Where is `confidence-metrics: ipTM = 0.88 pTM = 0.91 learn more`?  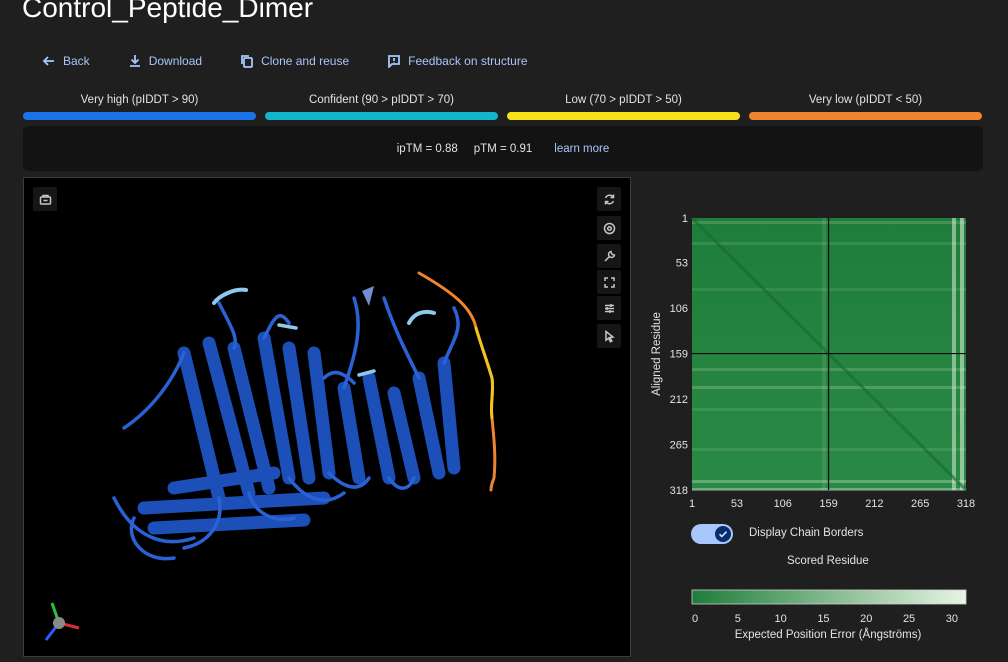 confidence-metrics: ipTM = 0.88 pTM = 0.91 learn more is located at coordinates (503, 148).